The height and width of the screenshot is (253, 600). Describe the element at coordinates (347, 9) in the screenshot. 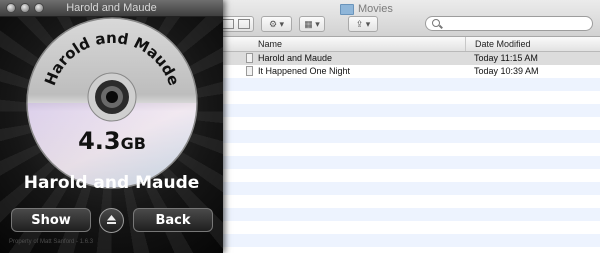

I see `folder-icon` at that location.